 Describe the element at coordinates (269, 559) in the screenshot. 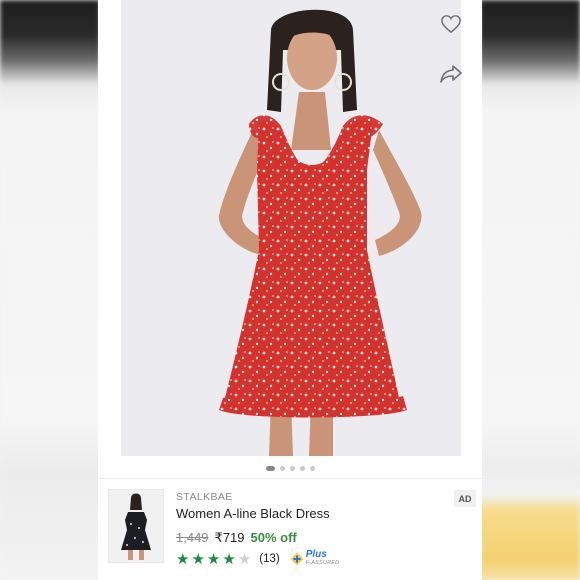

I see `rating-count: (13)` at that location.